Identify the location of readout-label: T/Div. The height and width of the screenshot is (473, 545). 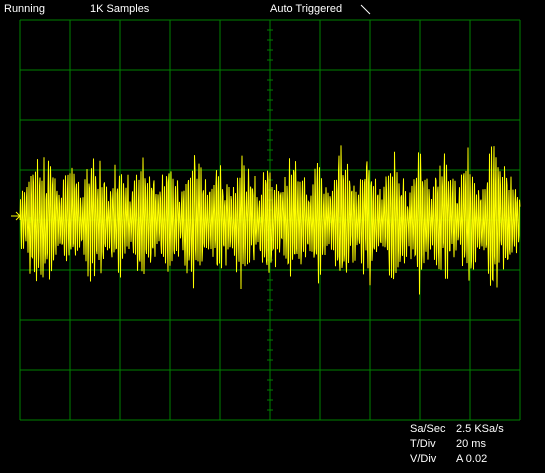
(423, 444).